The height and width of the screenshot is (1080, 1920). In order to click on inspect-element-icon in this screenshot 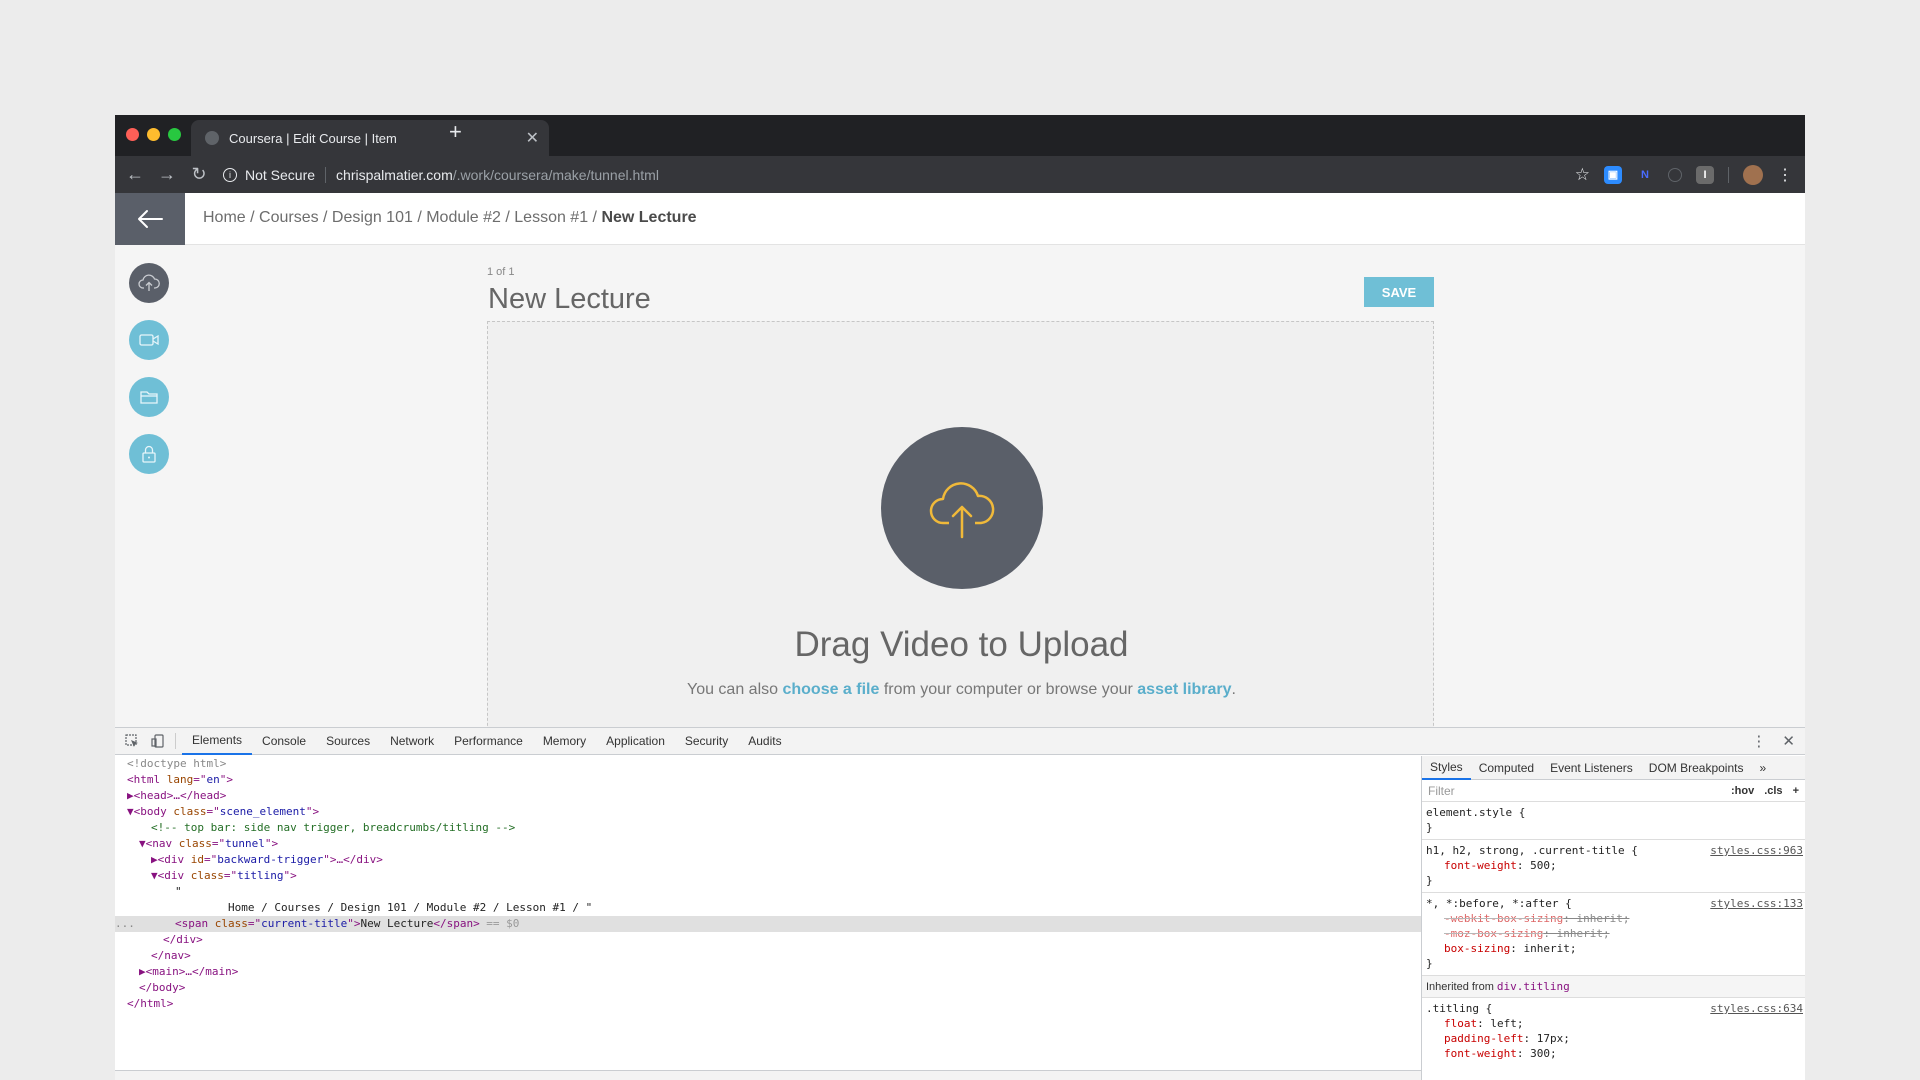, I will do `click(132, 741)`.